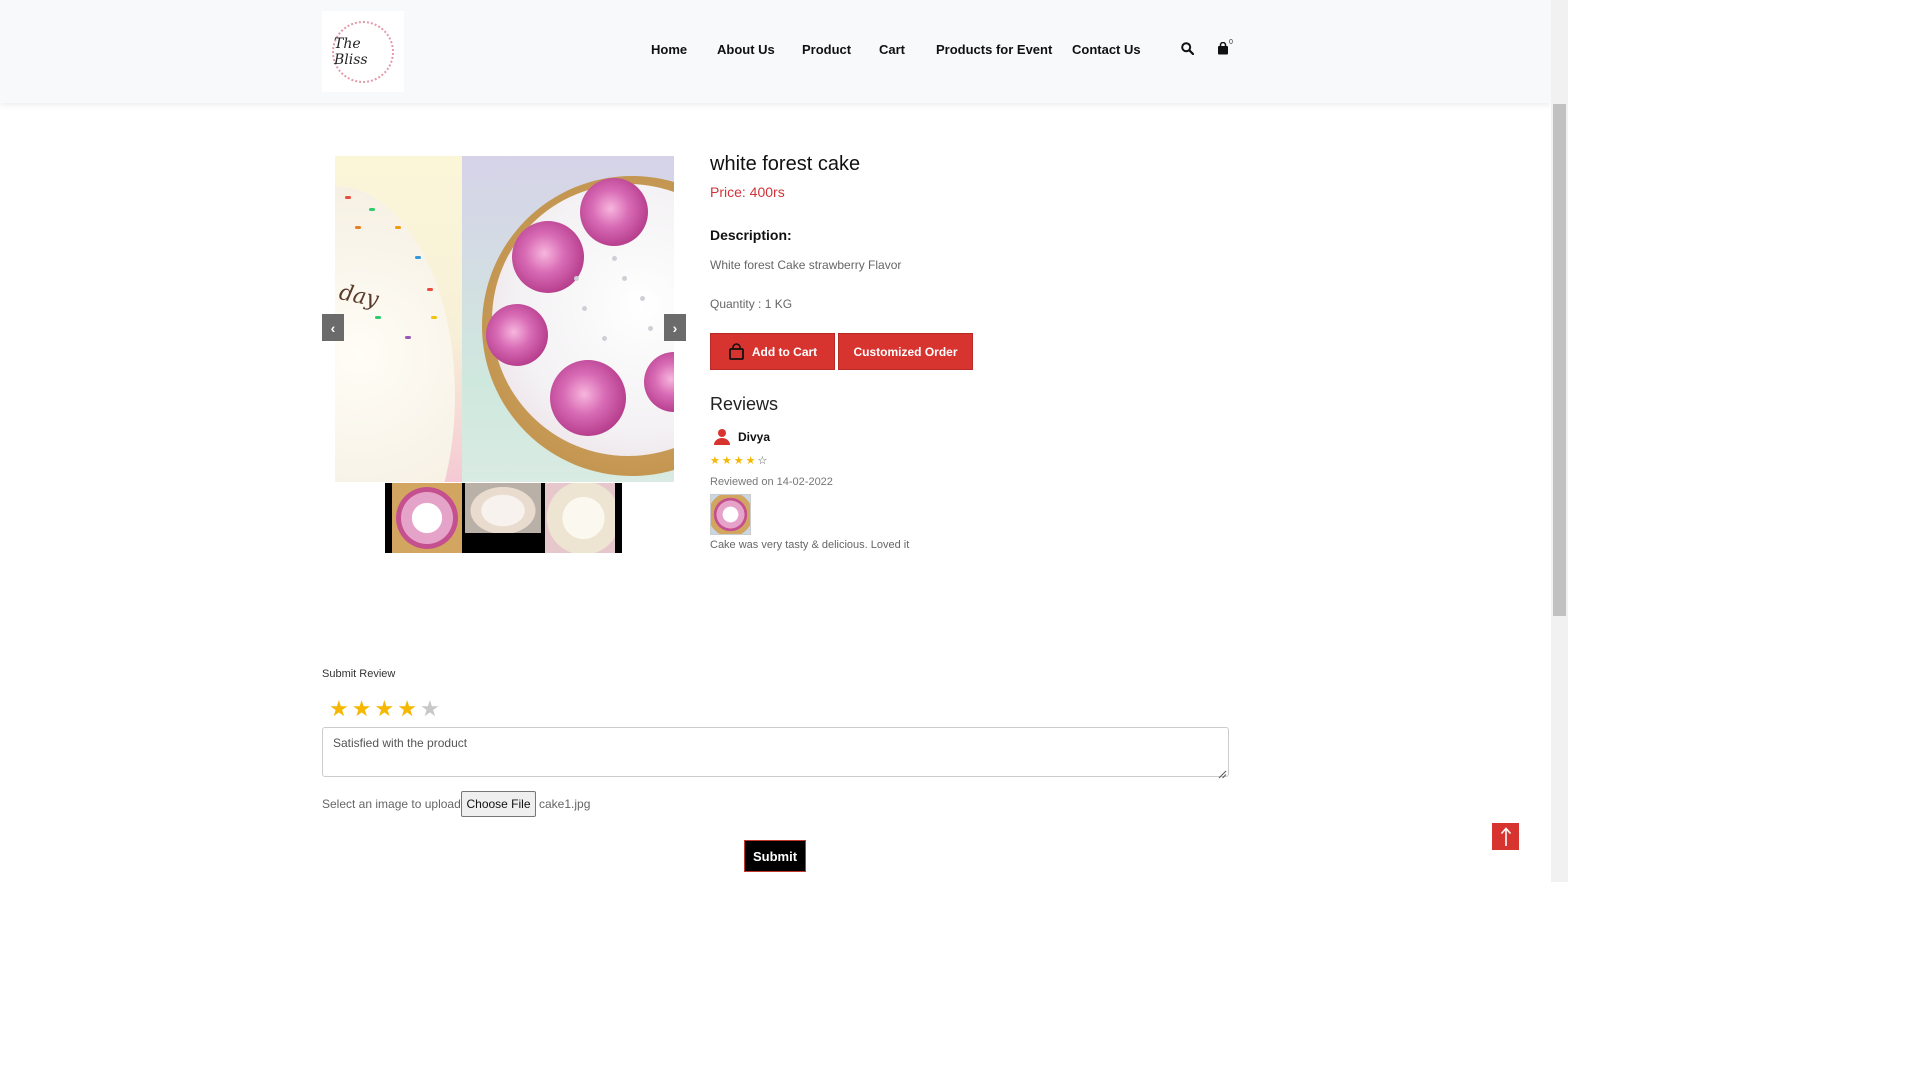  Describe the element at coordinates (754, 437) in the screenshot. I see `reviewer-name: Divya` at that location.